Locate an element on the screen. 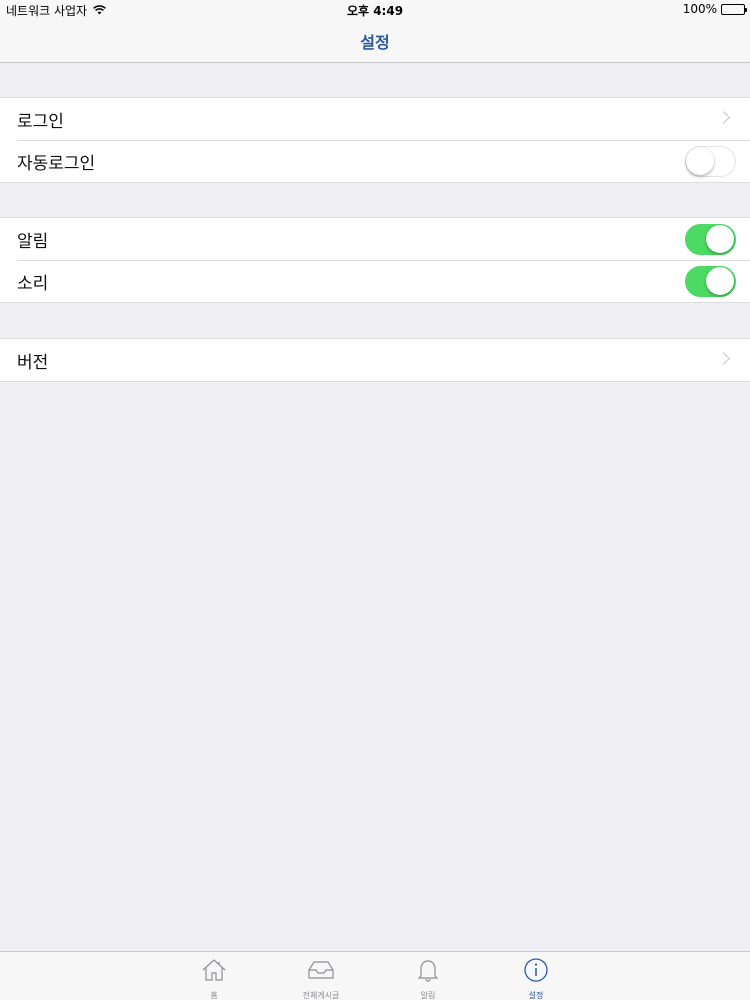 The width and height of the screenshot is (750, 1000). section-info: 버전 is located at coordinates (375, 360).